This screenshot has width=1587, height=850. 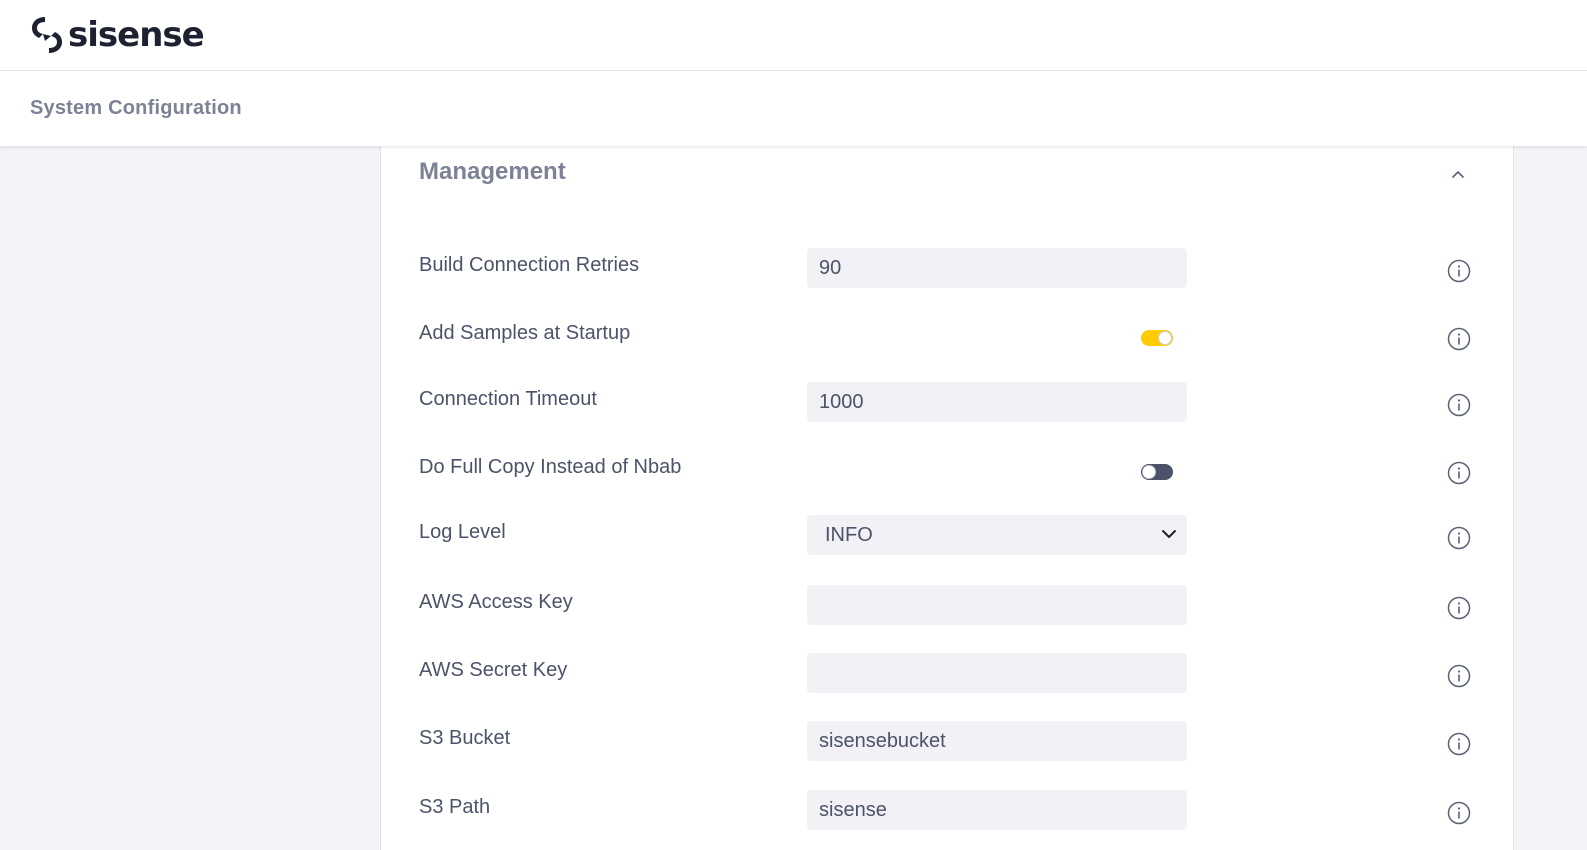 I want to click on setting-label: AWS Access Key, so click(x=496, y=602).